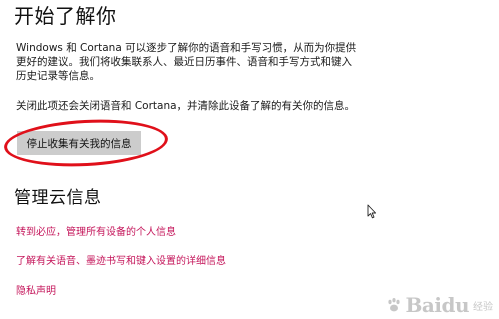  What do you see at coordinates (65, 16) in the screenshot?
I see `section-title-get-to-know-you: 开始了解你` at bounding box center [65, 16].